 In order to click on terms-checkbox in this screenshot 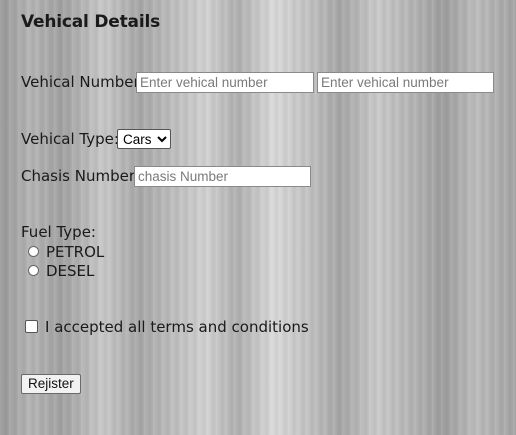, I will do `click(31, 326)`.